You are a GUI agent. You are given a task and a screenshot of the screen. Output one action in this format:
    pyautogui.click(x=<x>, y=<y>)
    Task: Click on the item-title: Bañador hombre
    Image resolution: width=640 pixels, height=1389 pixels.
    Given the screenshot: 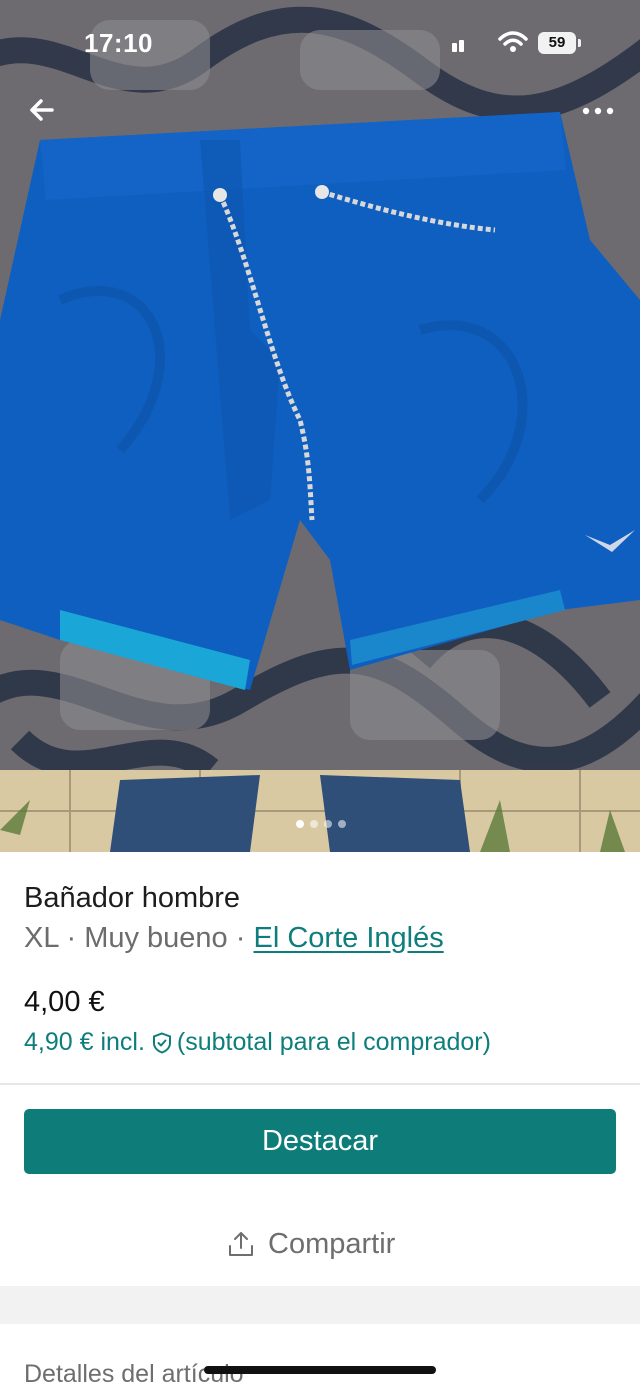 What is the action you would take?
    pyautogui.click(x=132, y=898)
    